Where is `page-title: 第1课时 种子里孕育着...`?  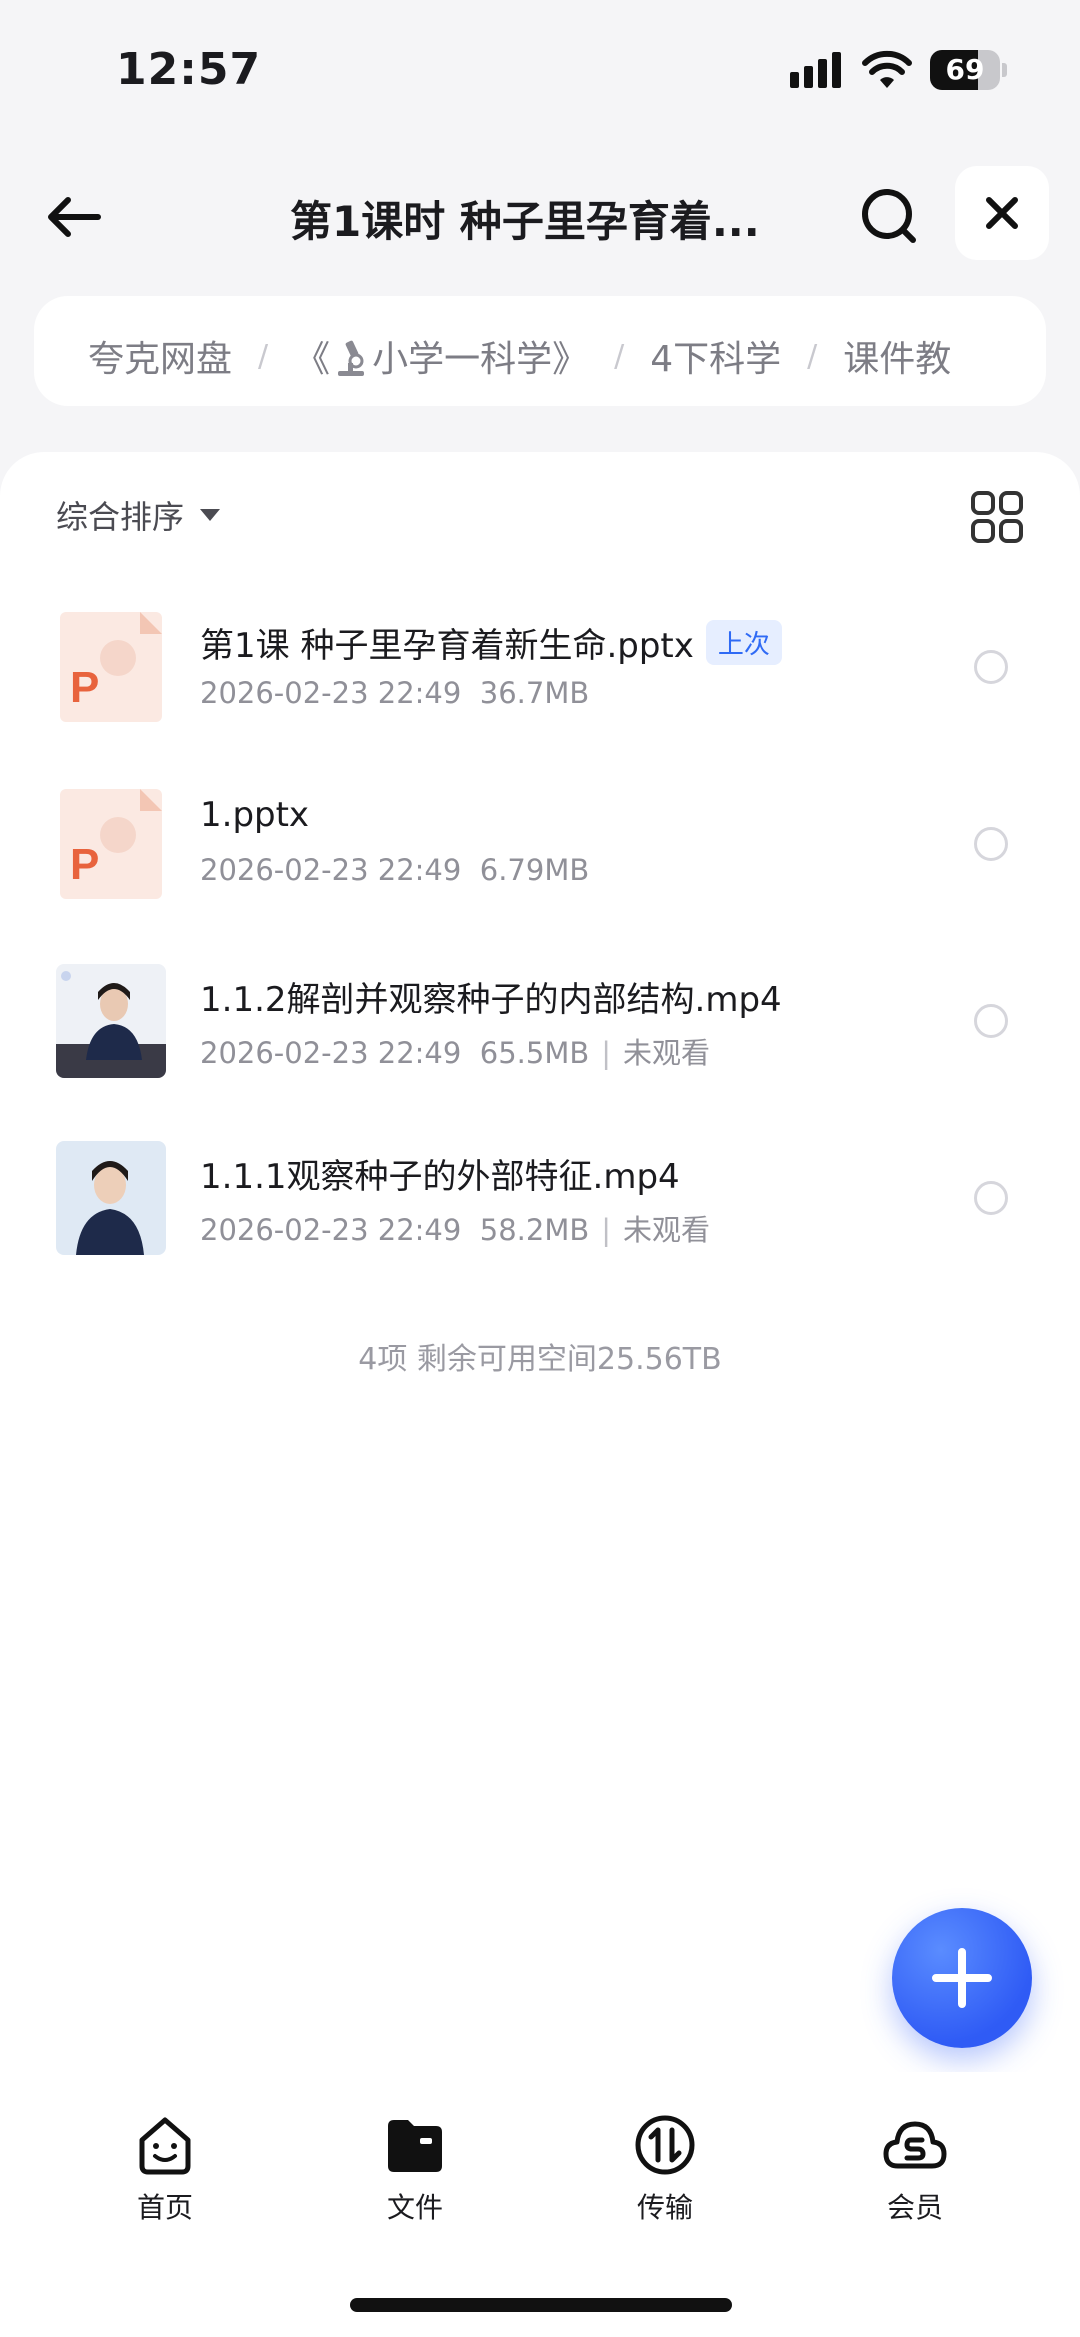
page-title: 第1课时 种子里孕育着... is located at coordinates (525, 221).